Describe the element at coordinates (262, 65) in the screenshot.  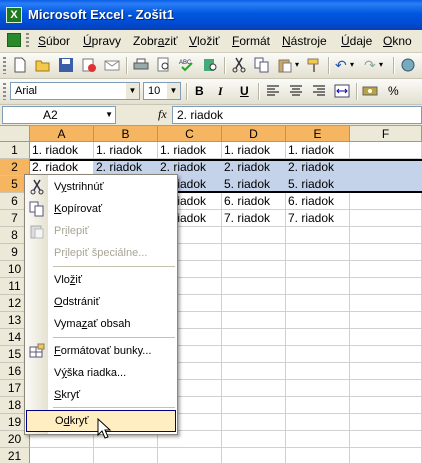
I see `copy-icon` at that location.